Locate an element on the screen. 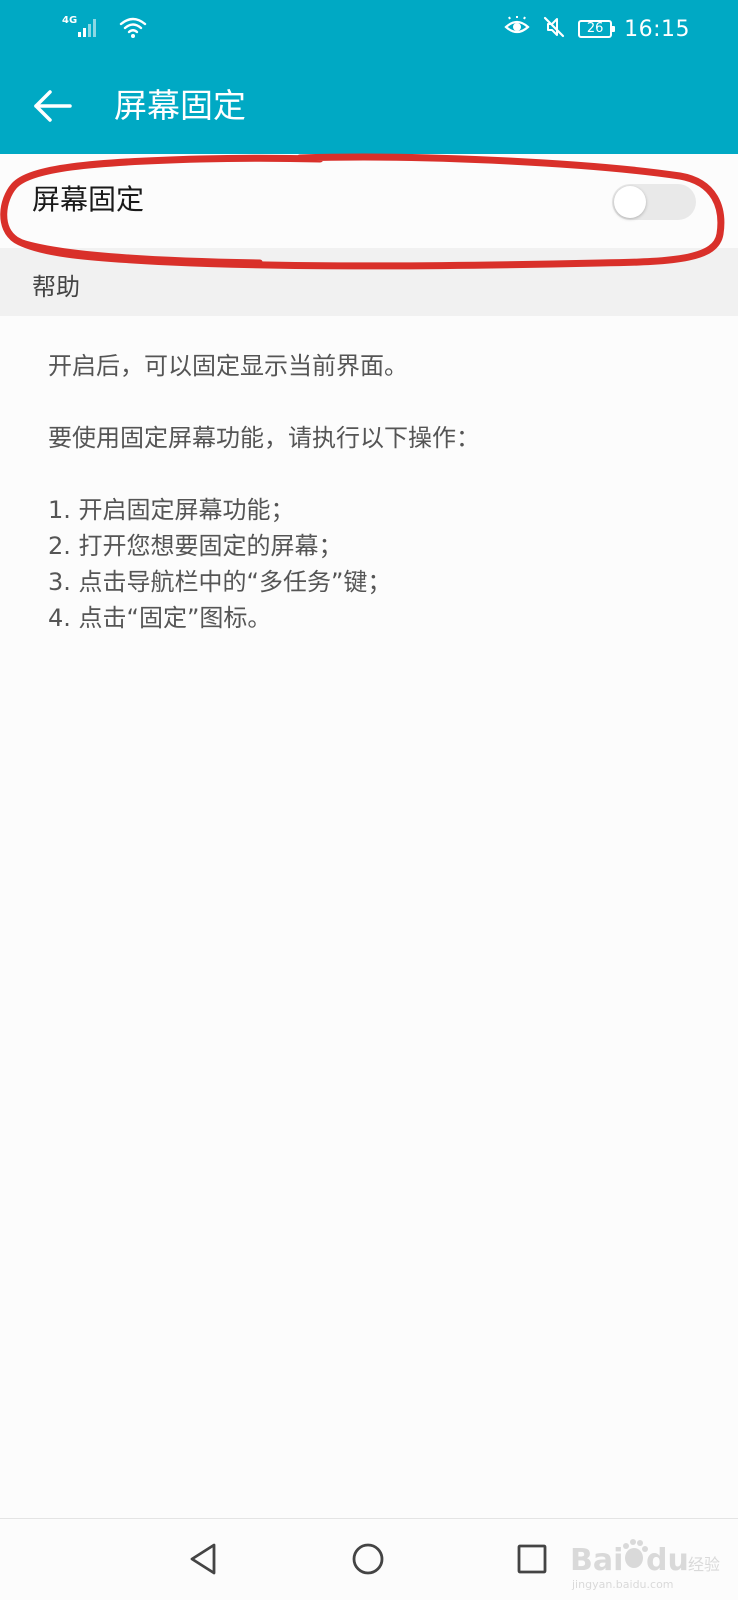 Image resolution: width=738 pixels, height=1600 pixels. switch-knob is located at coordinates (630, 202).